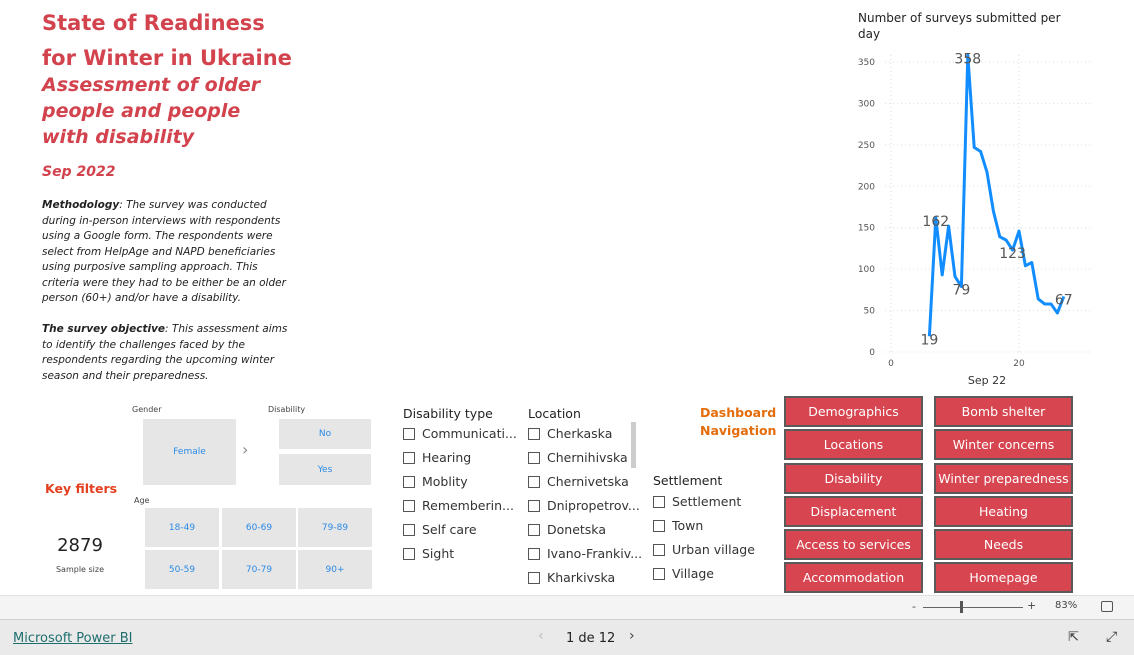  What do you see at coordinates (1003, 444) in the screenshot?
I see `nav-button-winter-concerns: Winter concerns` at bounding box center [1003, 444].